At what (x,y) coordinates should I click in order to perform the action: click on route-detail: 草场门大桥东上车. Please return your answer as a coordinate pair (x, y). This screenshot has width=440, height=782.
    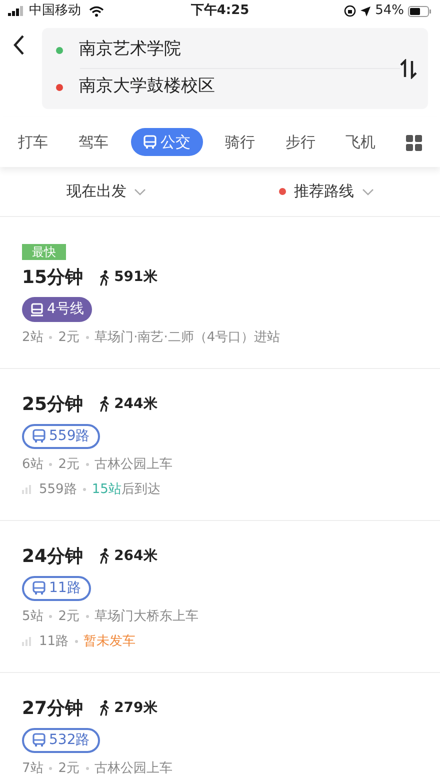
    Looking at the image, I should click on (146, 617).